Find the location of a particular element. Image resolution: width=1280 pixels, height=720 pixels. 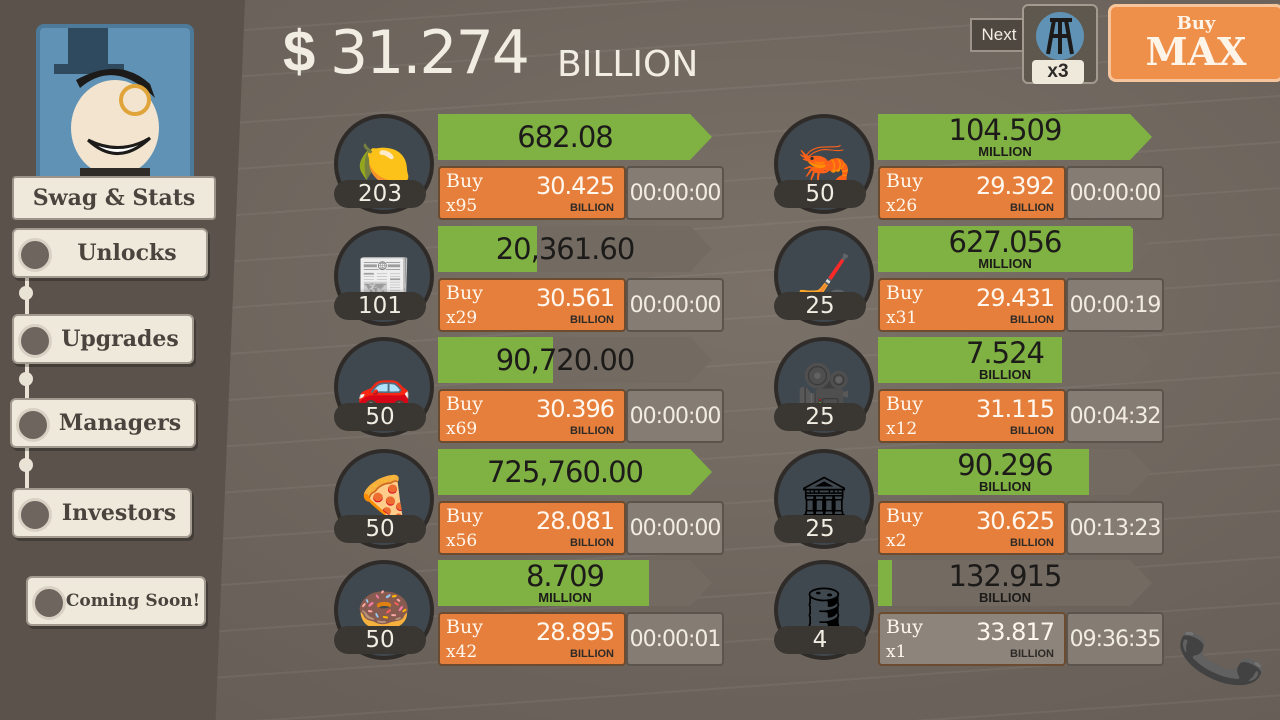

buy-button: Buy x29 30.561 BILLION is located at coordinates (532, 305).